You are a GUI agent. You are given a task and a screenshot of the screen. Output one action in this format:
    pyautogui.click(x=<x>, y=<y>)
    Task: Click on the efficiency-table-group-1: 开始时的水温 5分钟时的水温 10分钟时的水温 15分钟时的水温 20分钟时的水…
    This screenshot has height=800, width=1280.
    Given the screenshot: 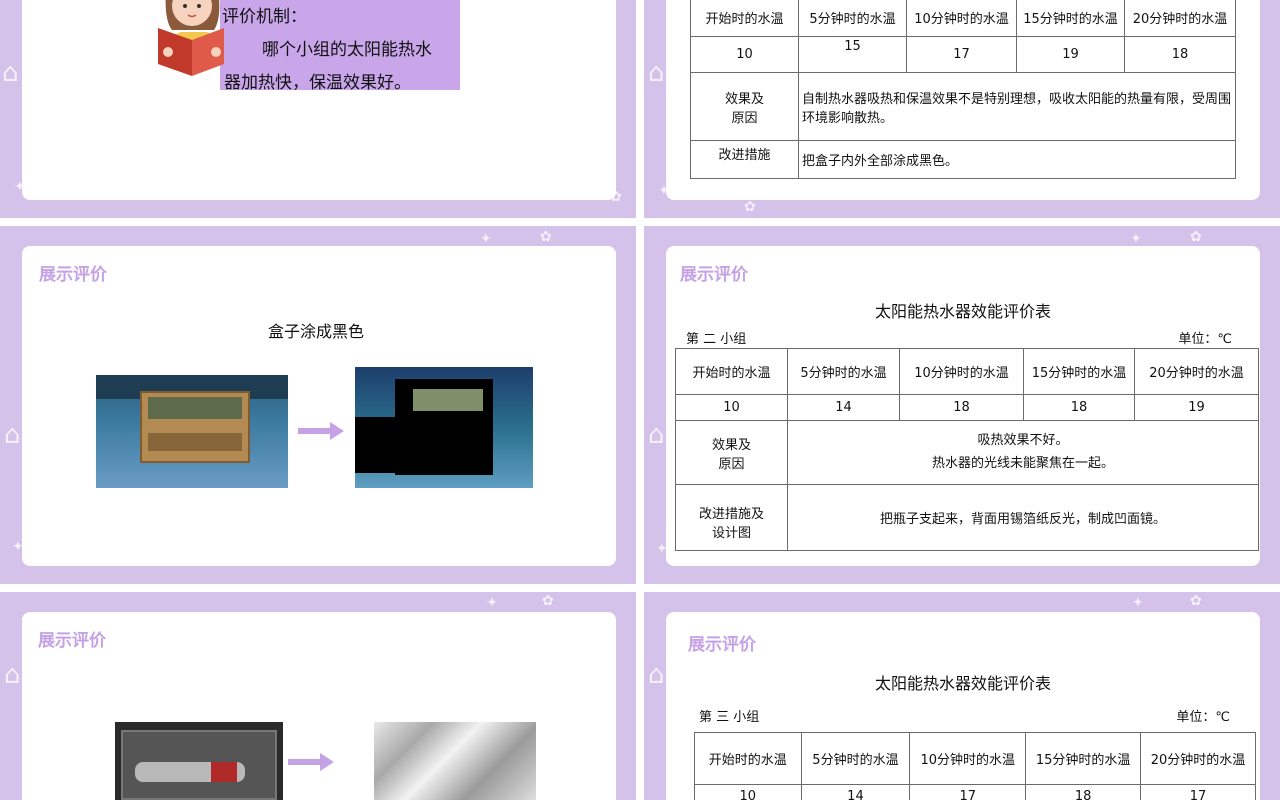 What is the action you would take?
    pyautogui.click(x=963, y=89)
    